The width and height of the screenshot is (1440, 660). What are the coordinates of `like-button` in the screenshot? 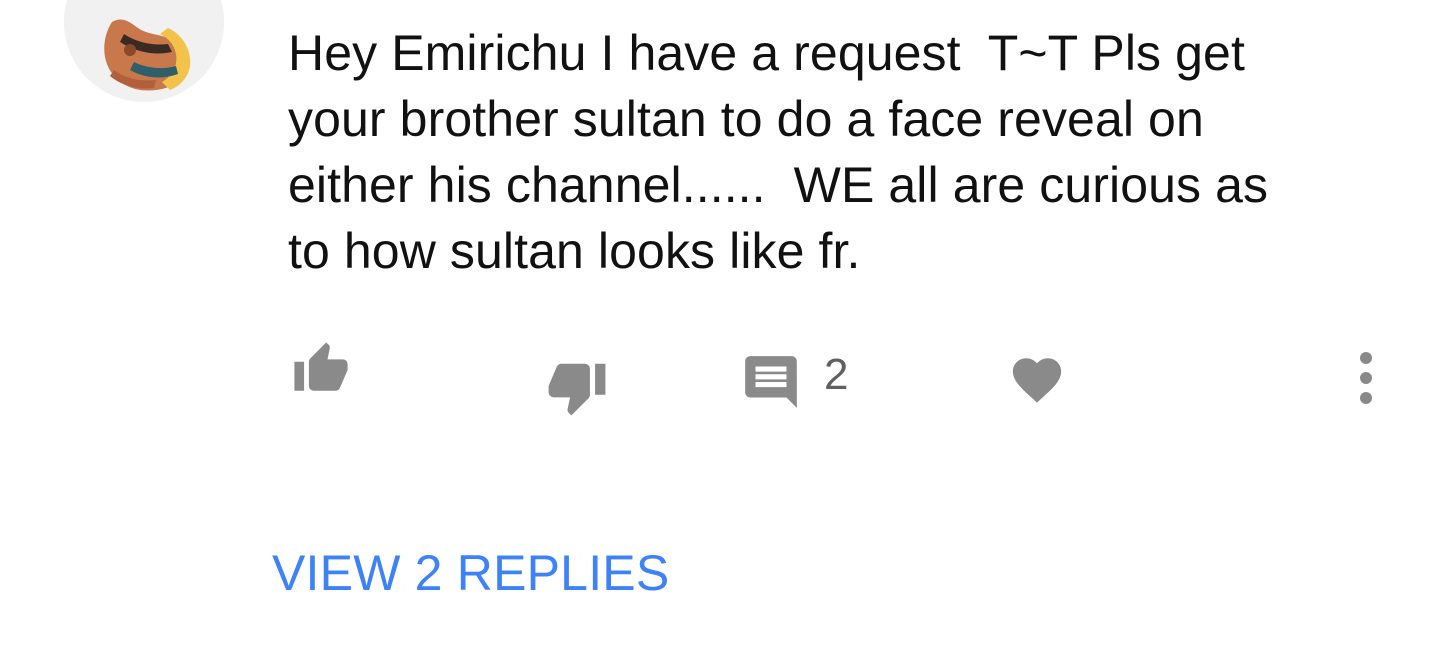 It's located at (321, 369).